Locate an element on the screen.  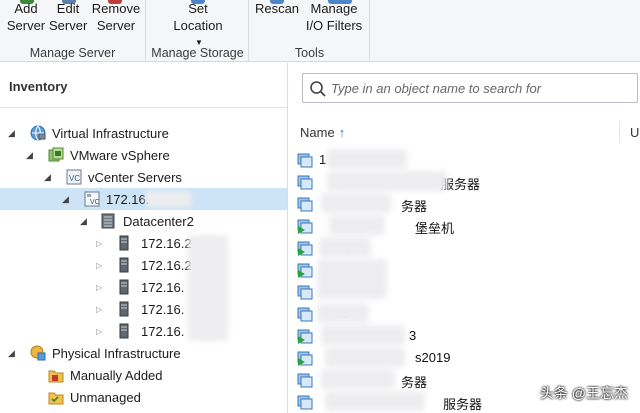
tree-item-datacenter2: ◢ Datacenter2 is located at coordinates (143, 221).